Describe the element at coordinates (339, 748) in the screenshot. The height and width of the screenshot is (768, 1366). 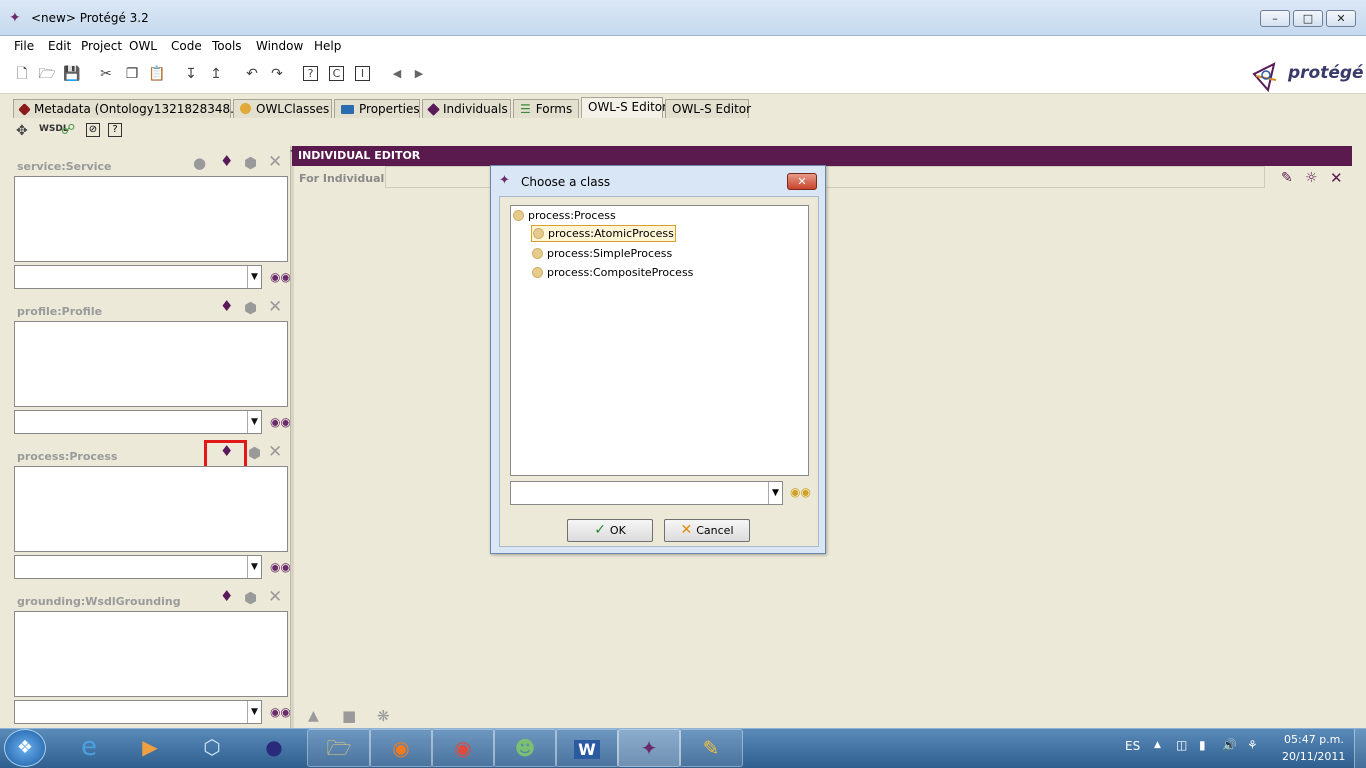
I see `explorer-icon: 🗁` at that location.